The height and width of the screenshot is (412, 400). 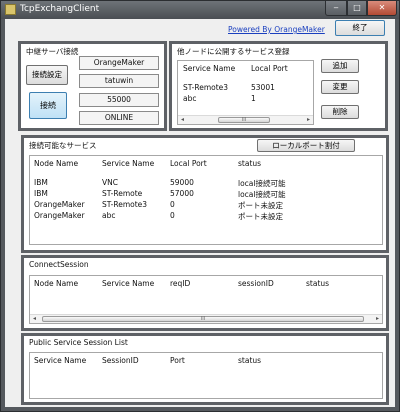 What do you see at coordinates (306, 145) in the screenshot?
I see `assign-local-port-button: ローカルポート割付` at bounding box center [306, 145].